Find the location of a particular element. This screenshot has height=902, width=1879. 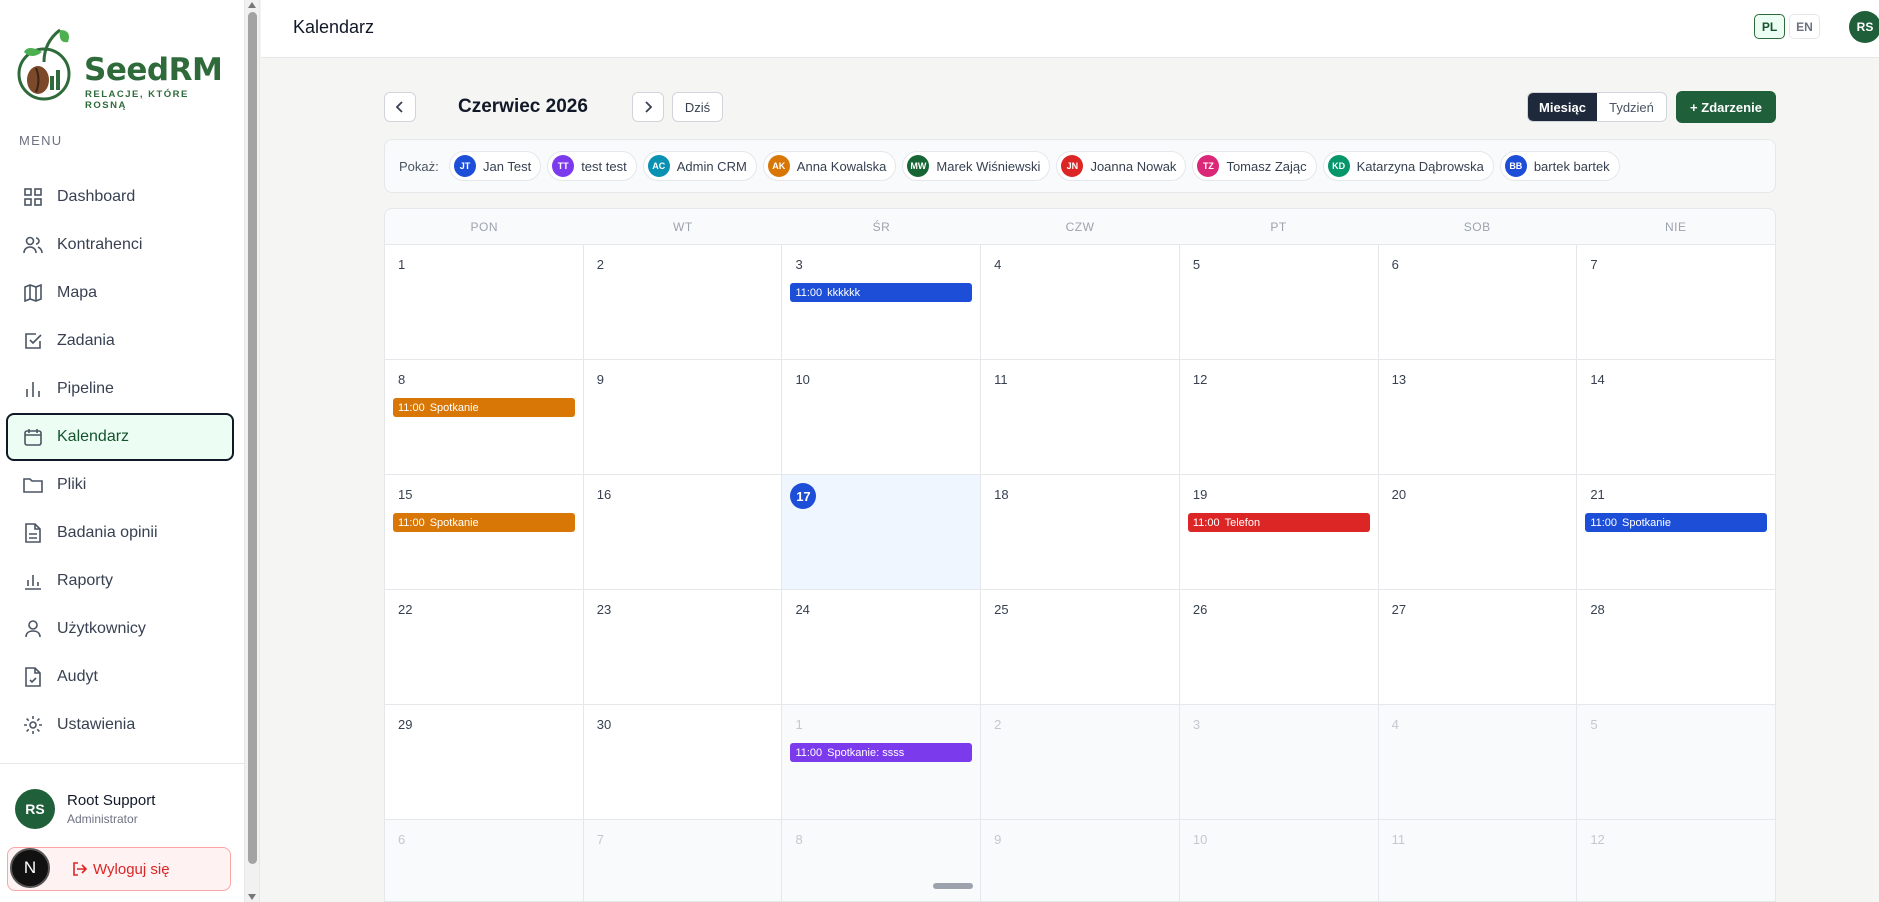

filter-chip-person: TT test test is located at coordinates (592, 166).